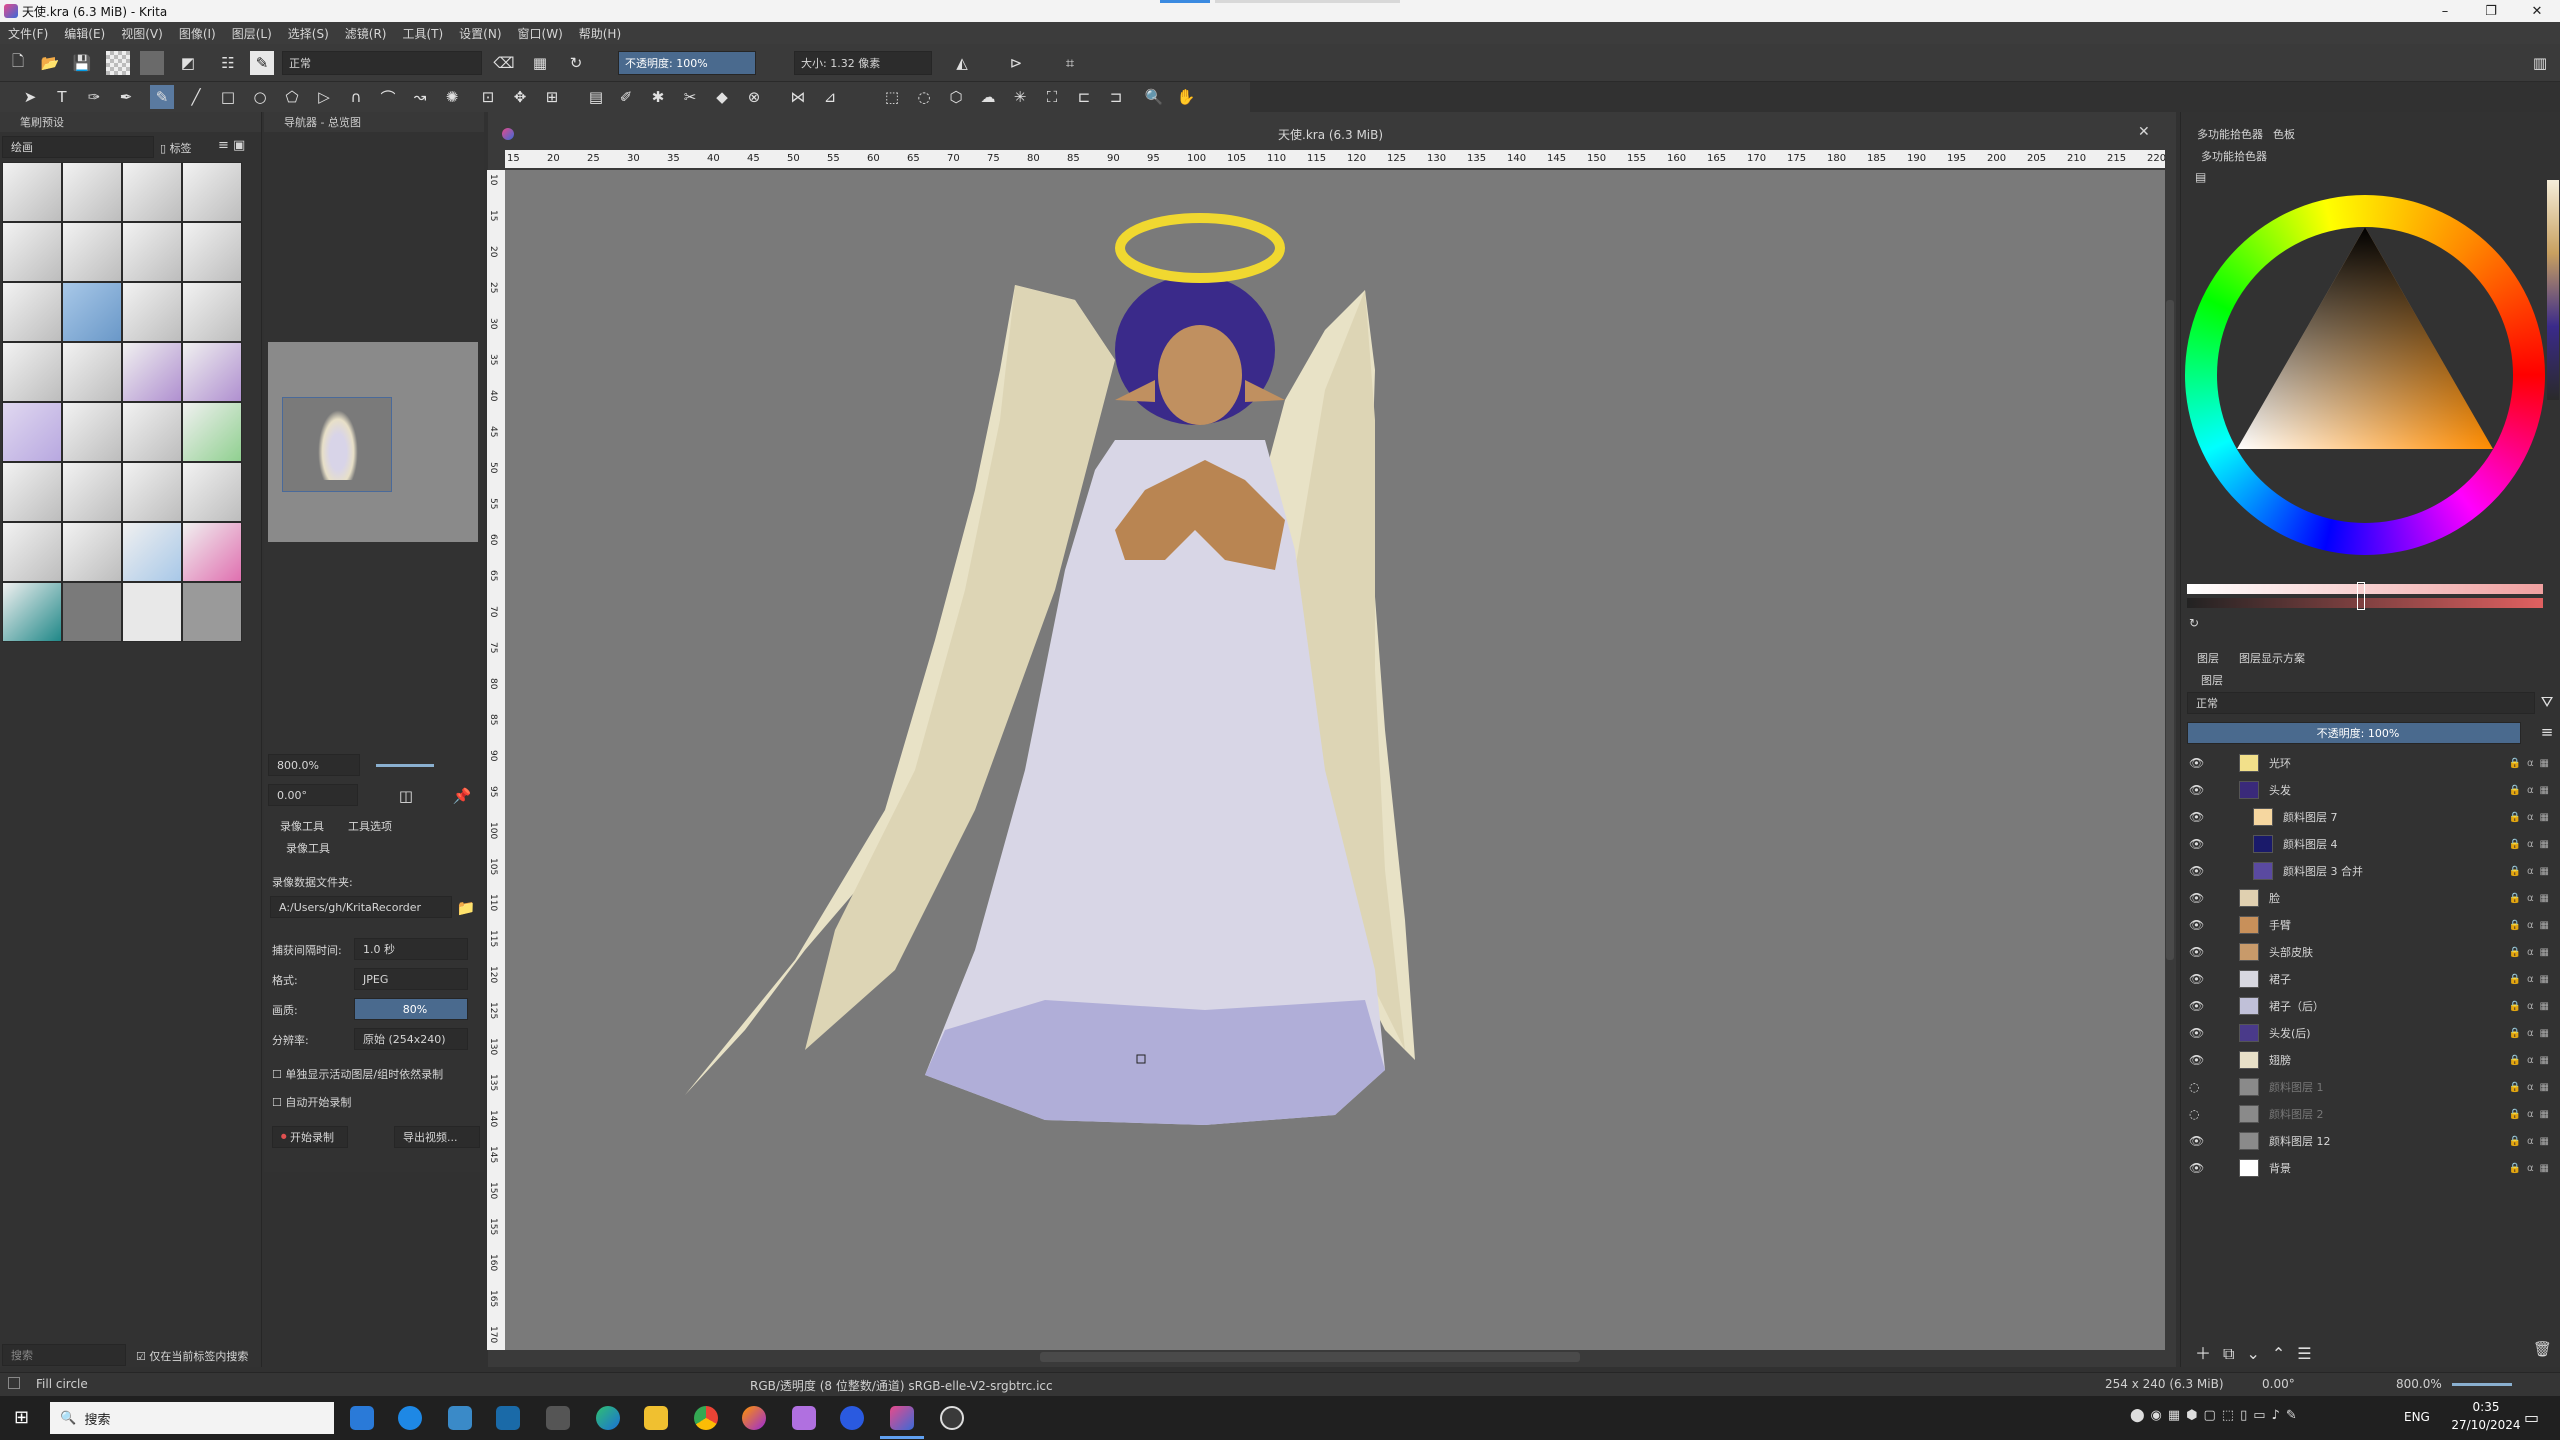 The height and width of the screenshot is (1440, 2560). What do you see at coordinates (2310, 1353) in the screenshot?
I see `layer-properties-icon: ☰` at bounding box center [2310, 1353].